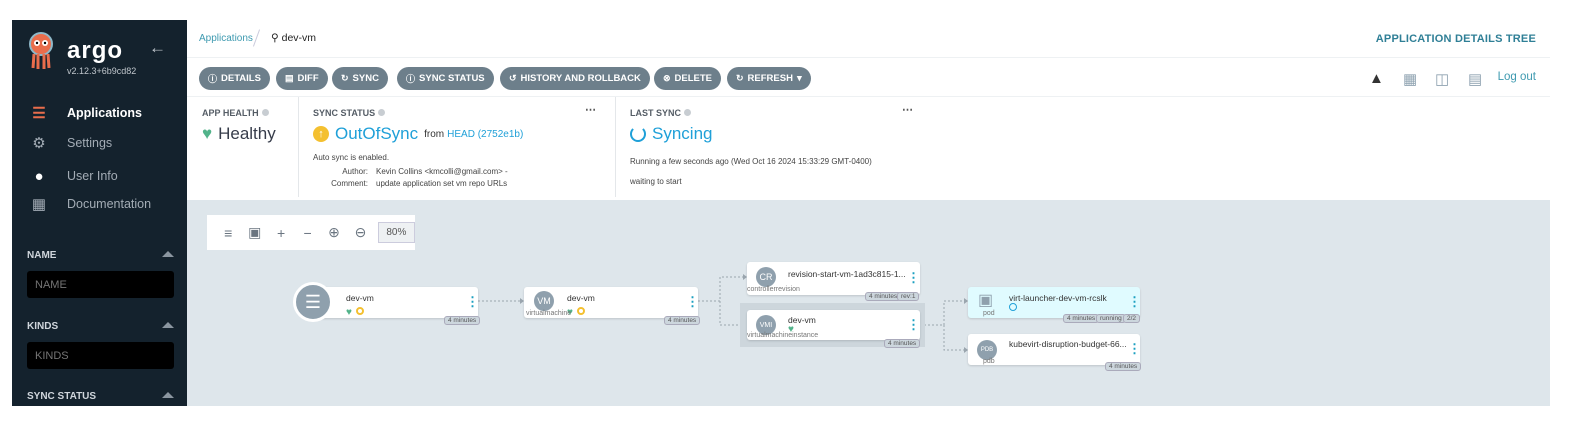 This screenshot has height=432, width=1590. What do you see at coordinates (766, 277) in the screenshot?
I see `cr-icon: CR` at bounding box center [766, 277].